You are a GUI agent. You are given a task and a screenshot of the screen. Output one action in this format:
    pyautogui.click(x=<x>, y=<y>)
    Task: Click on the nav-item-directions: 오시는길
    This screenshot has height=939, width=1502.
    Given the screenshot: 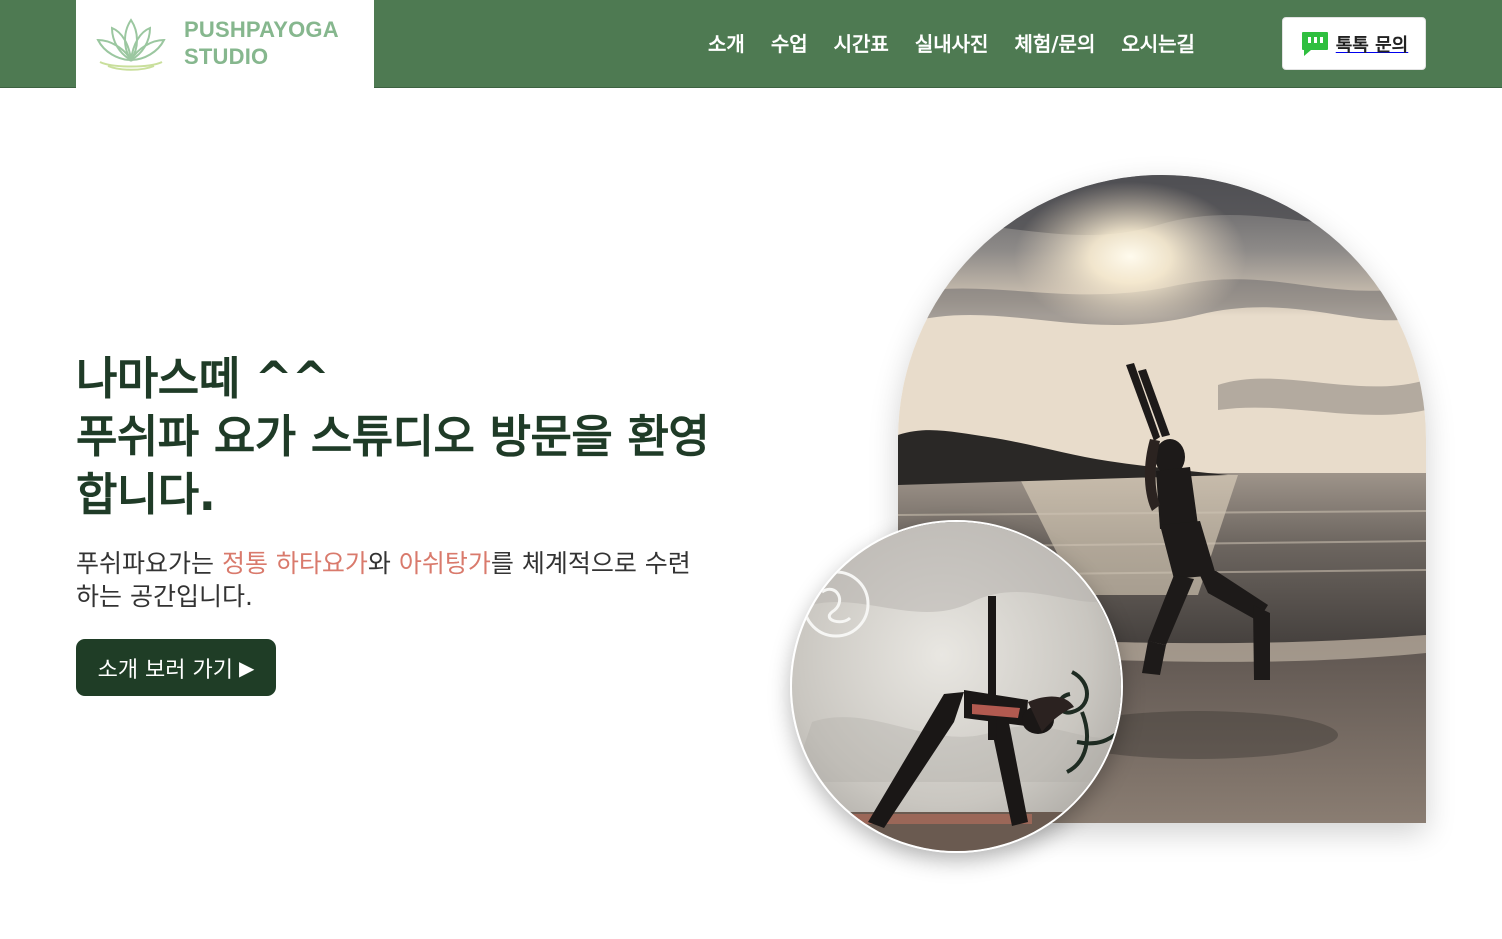 What is the action you would take?
    pyautogui.click(x=1158, y=44)
    